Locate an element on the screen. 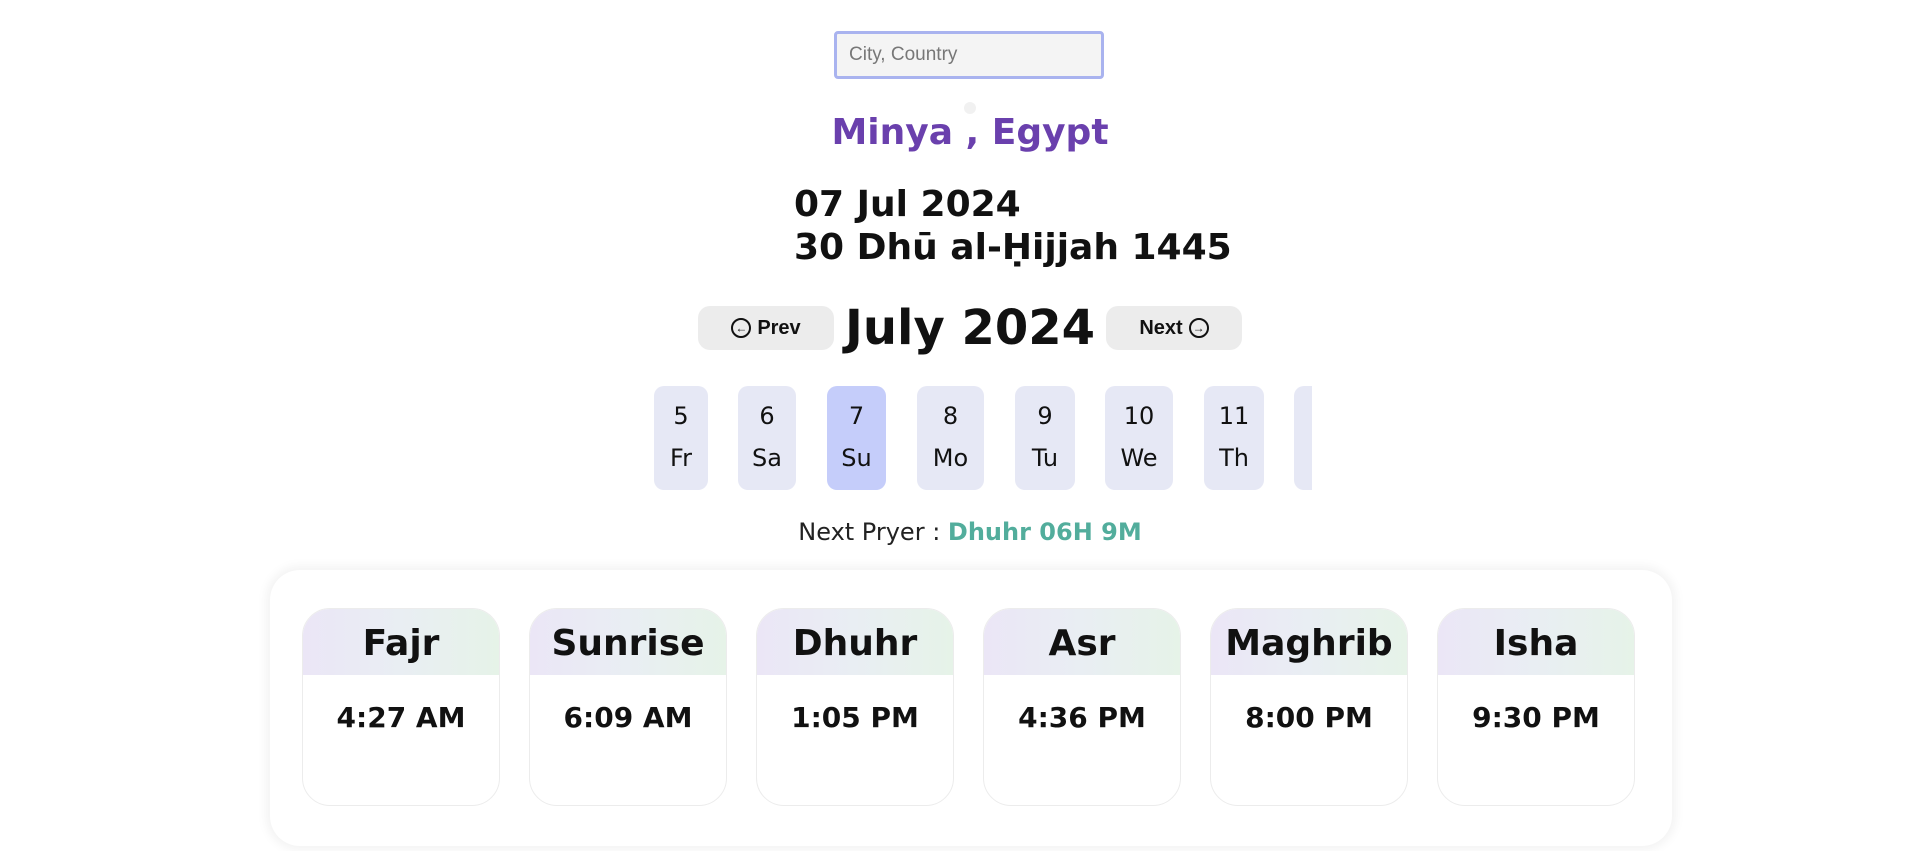 The image size is (1920, 851). day-strip: 5 Fr 6 Sa 7 Su 8 Mo 9 Tu 10 We 11 Th is located at coordinates (983, 438).